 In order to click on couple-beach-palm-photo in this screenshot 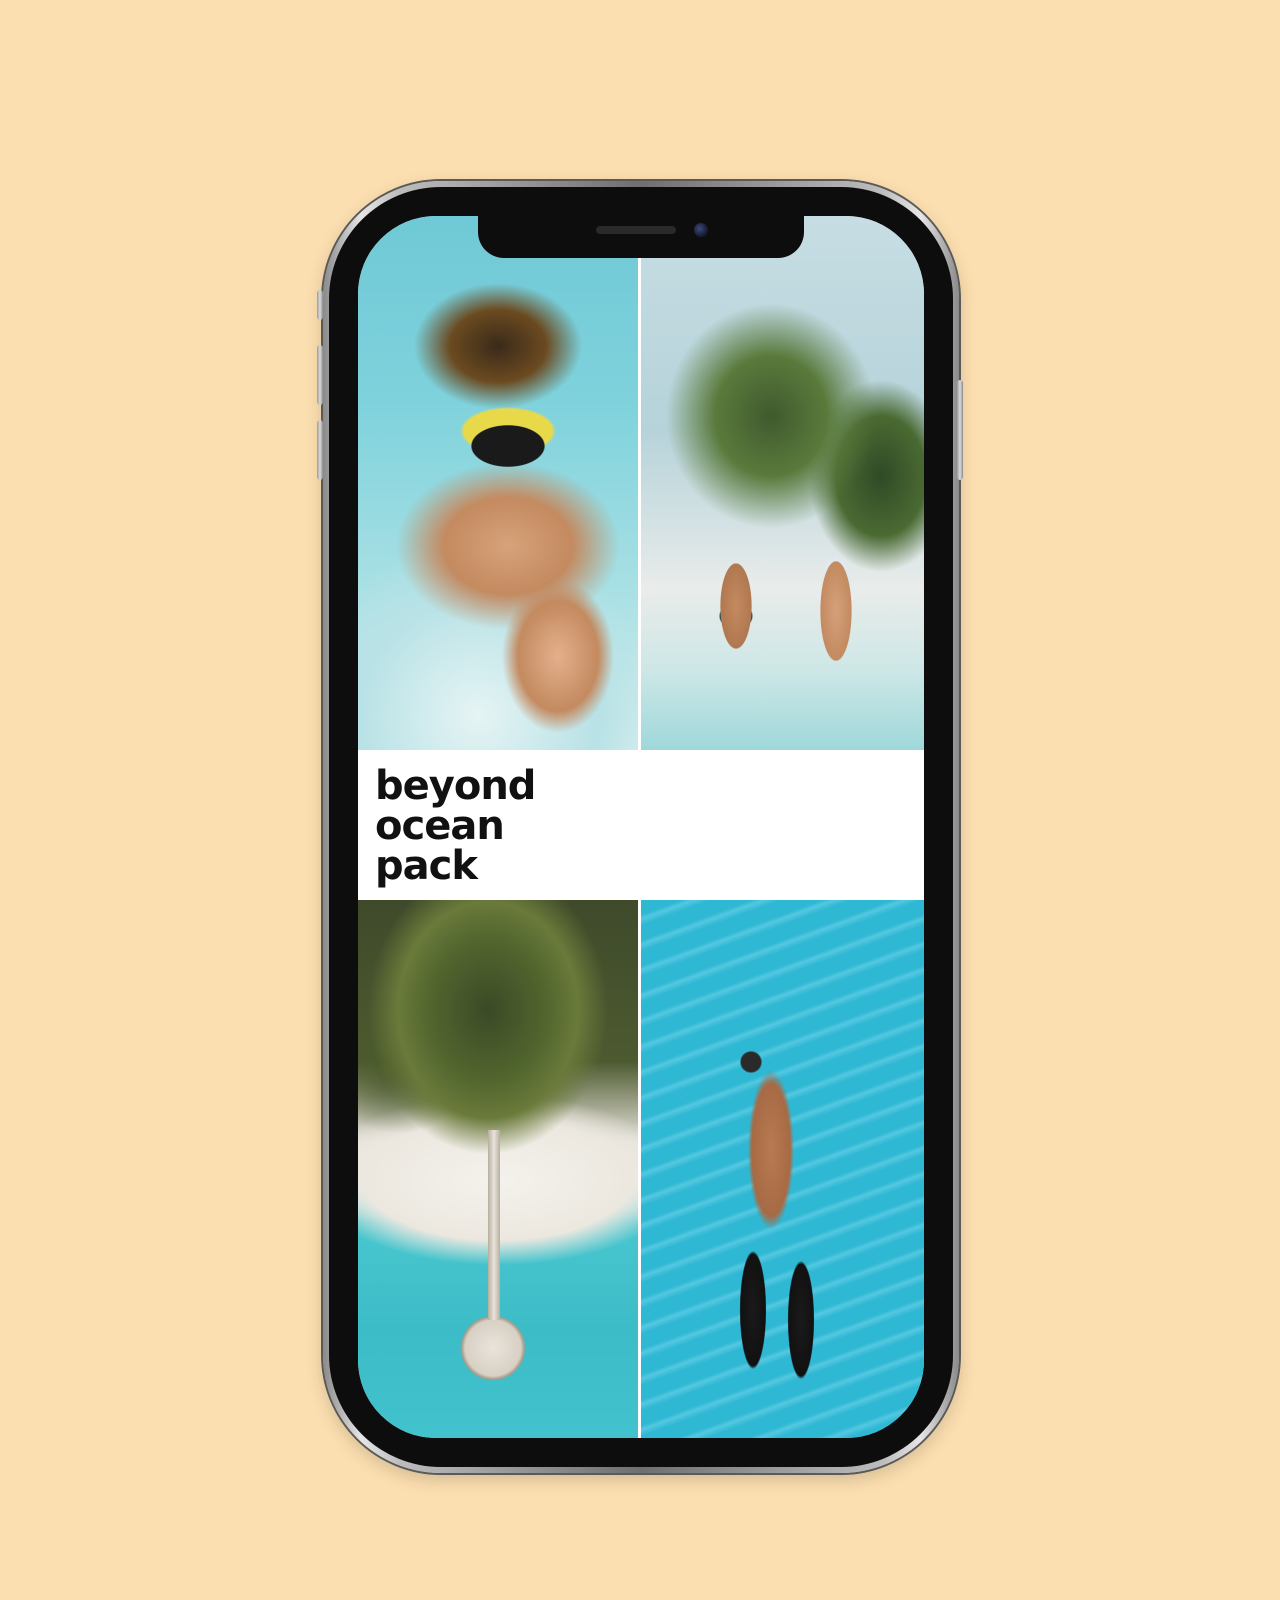, I will do `click(782, 483)`.